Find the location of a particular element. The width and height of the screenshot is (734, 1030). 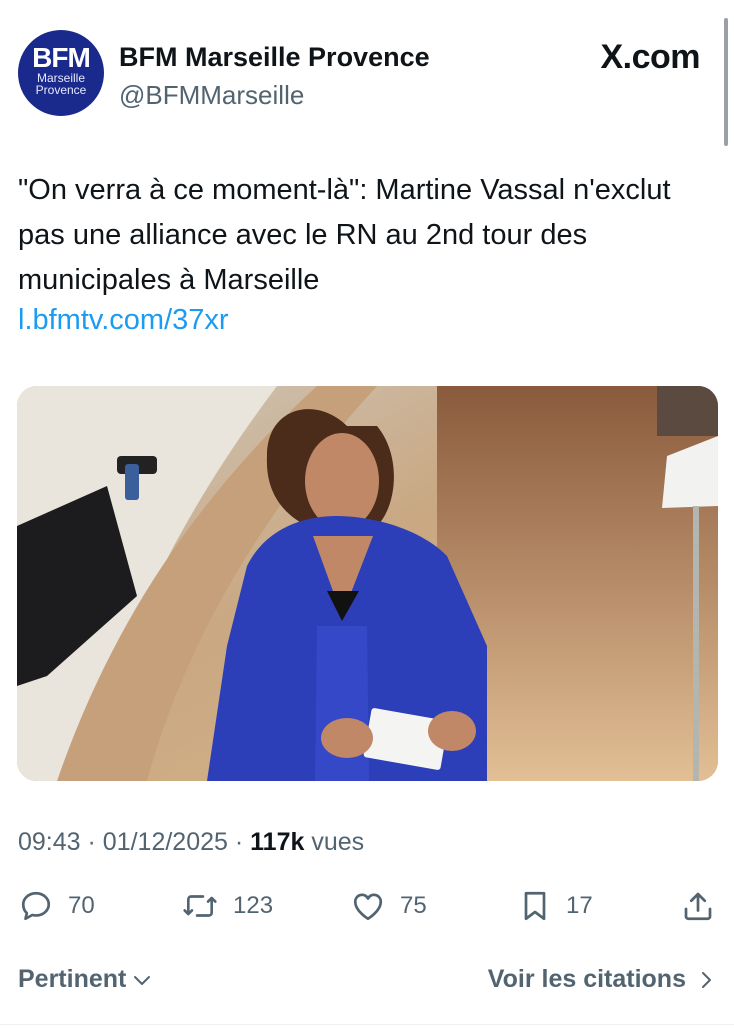

share-button is located at coordinates (698, 906).